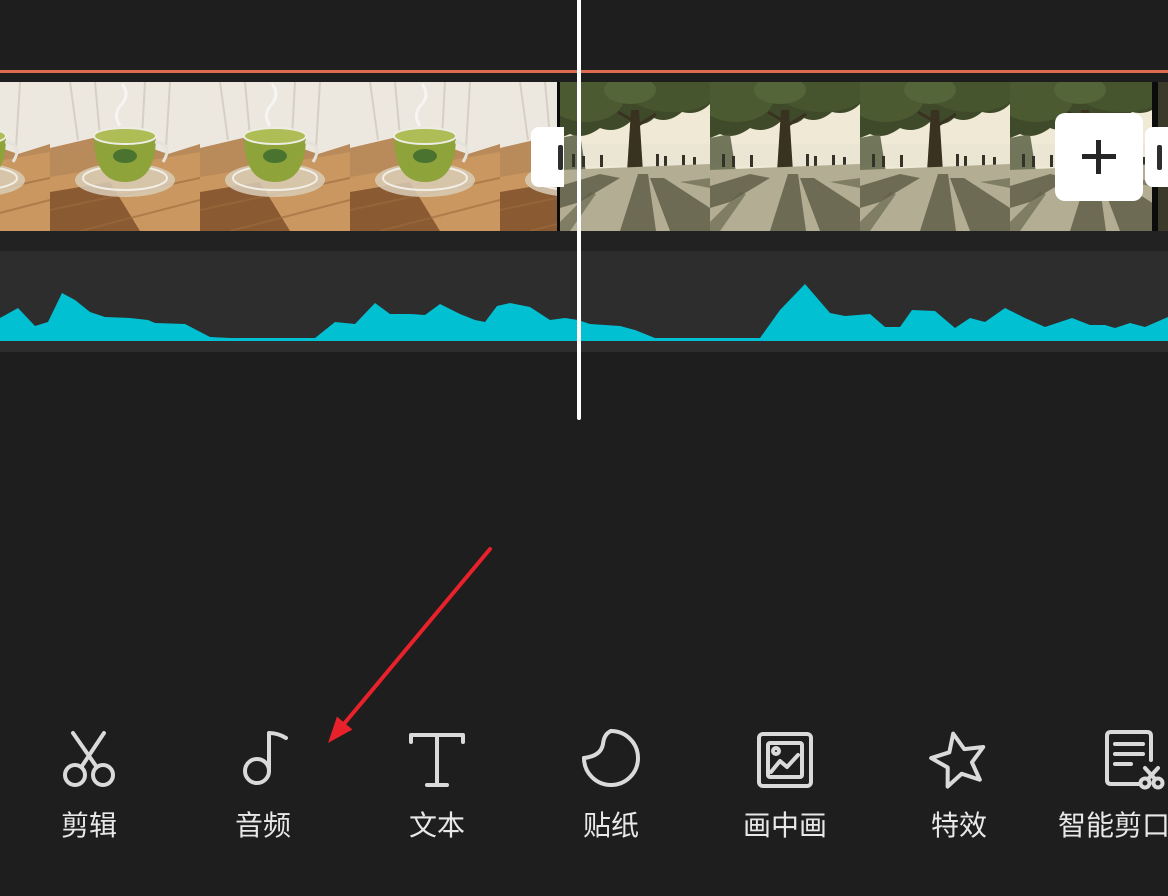  I want to click on toolbar-item-label: 剪辑, so click(88, 825).